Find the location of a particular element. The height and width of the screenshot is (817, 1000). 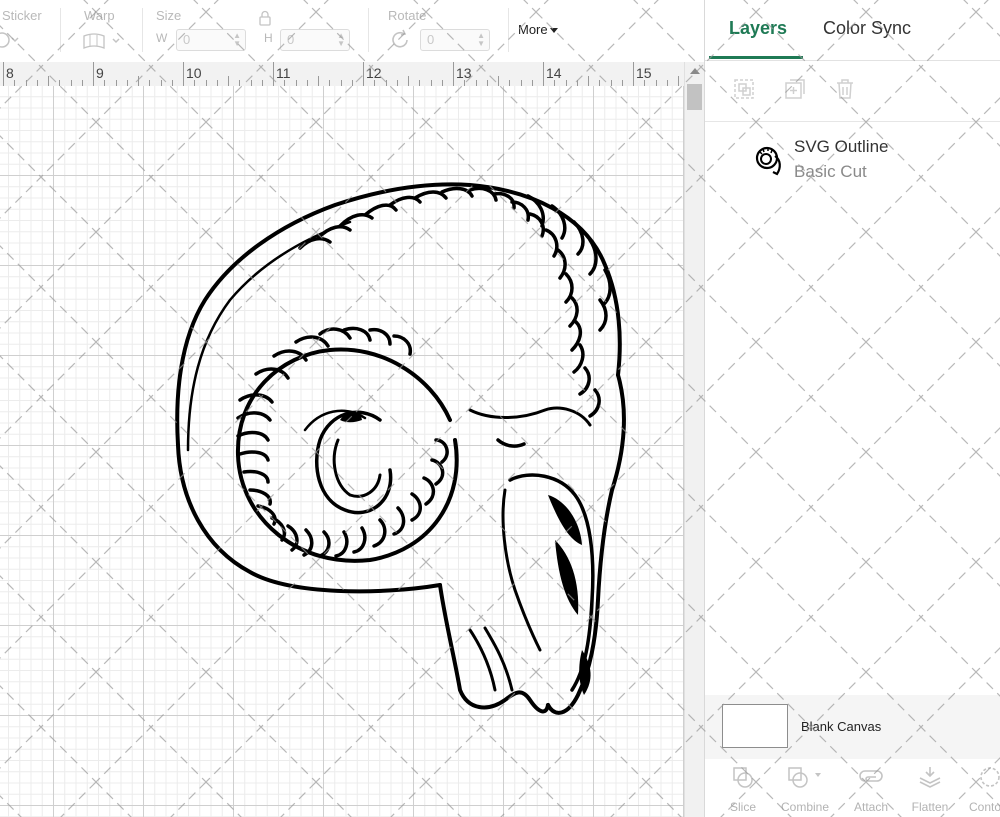

warp-icon is located at coordinates (103, 41).